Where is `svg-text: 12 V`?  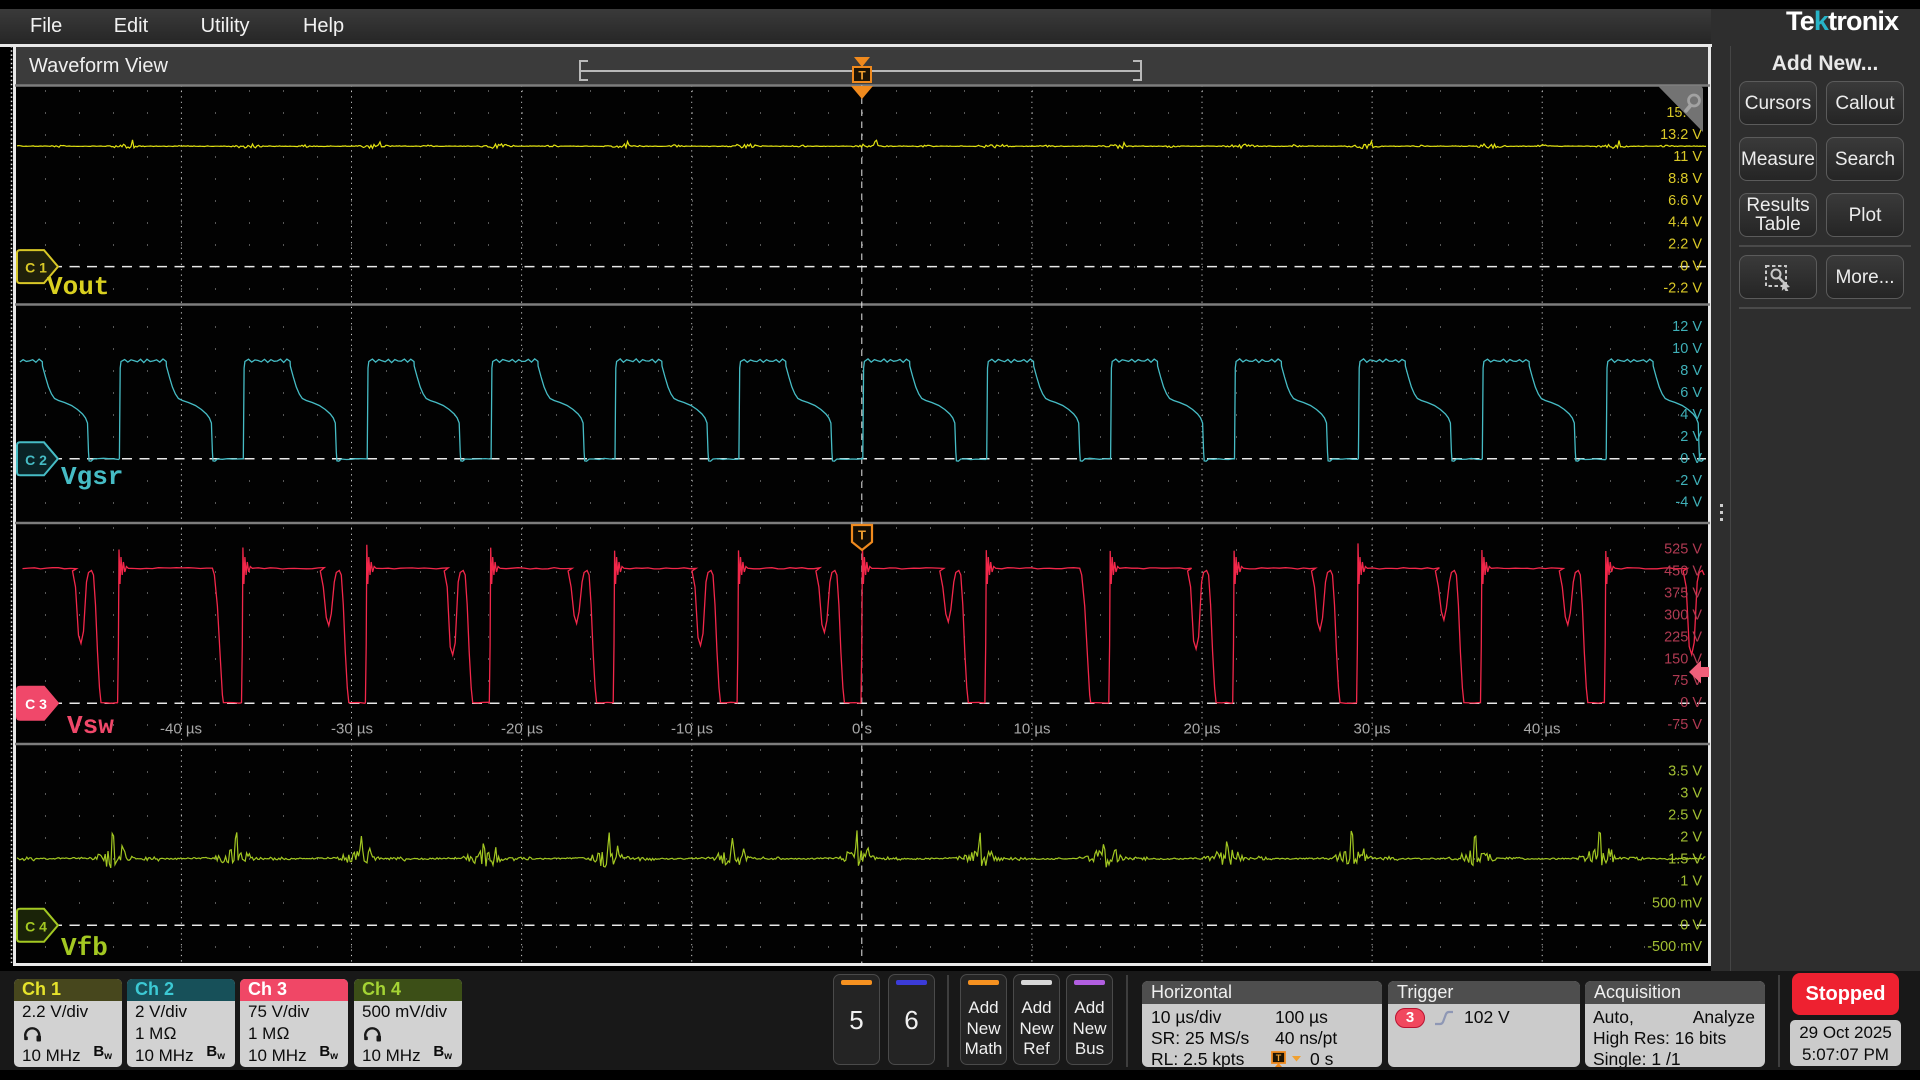
svg-text: 12 V is located at coordinates (1687, 327).